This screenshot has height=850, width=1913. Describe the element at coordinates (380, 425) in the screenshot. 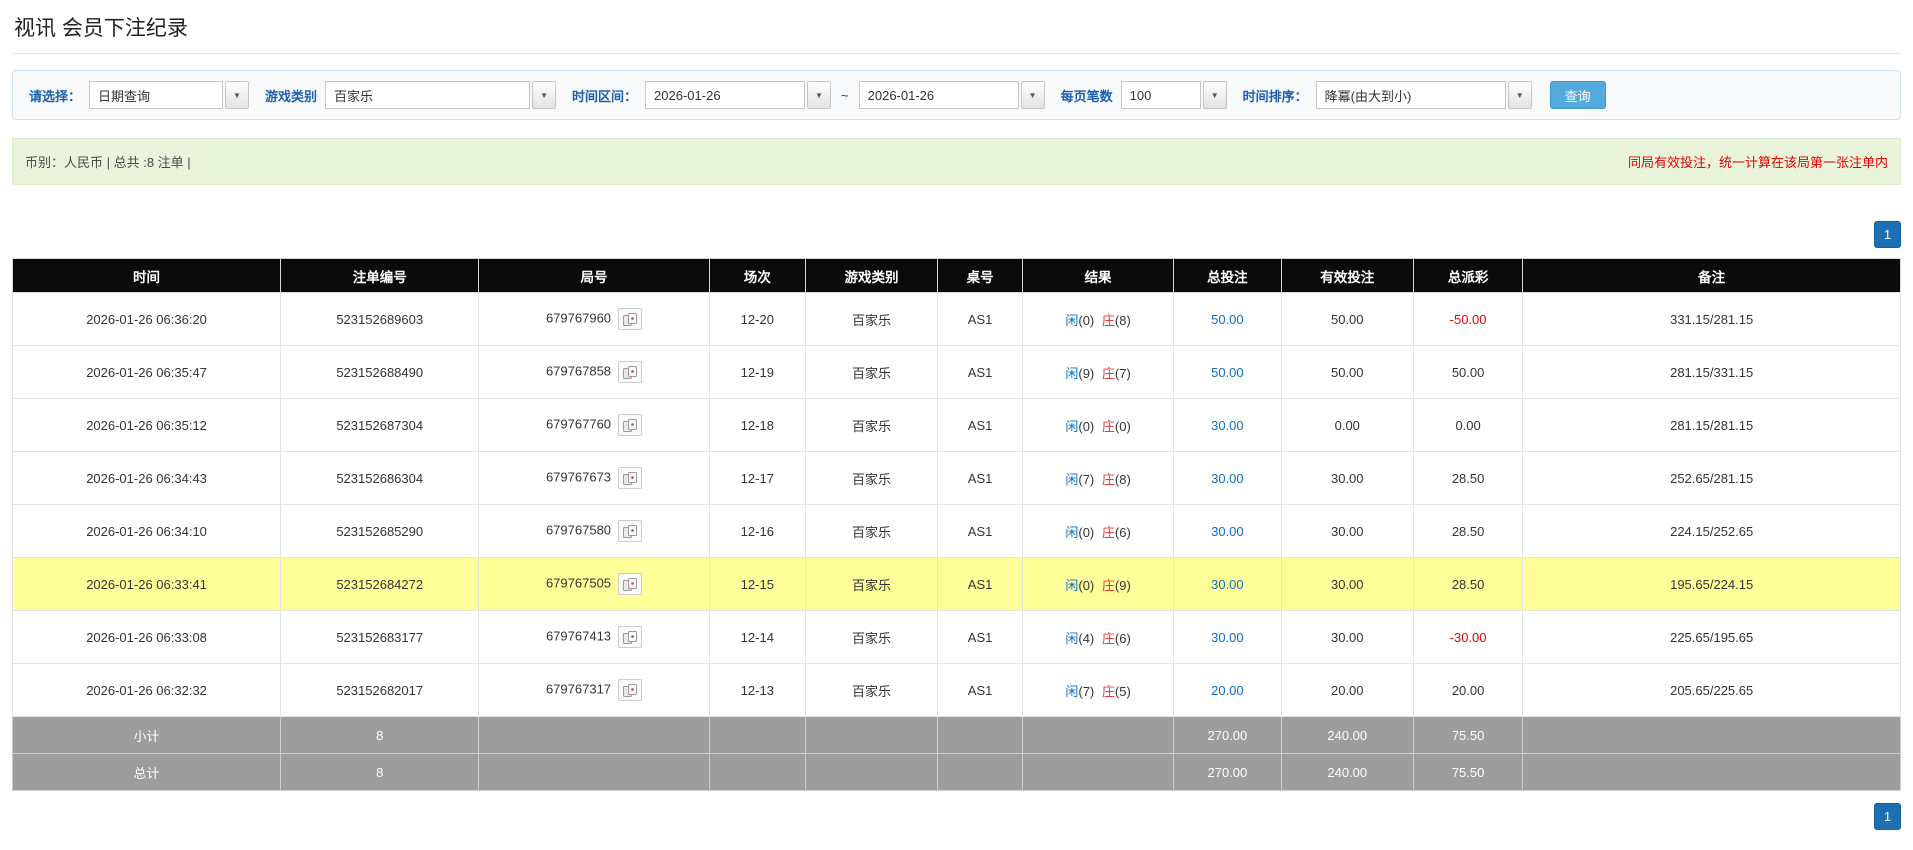

I see `cell-bet-id: 523152687304` at that location.